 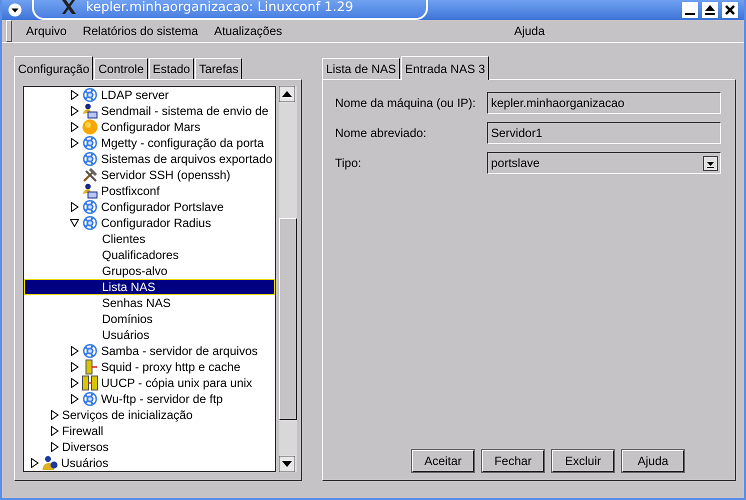 What do you see at coordinates (149, 95) in the screenshot?
I see `tree-item: LDAP server` at bounding box center [149, 95].